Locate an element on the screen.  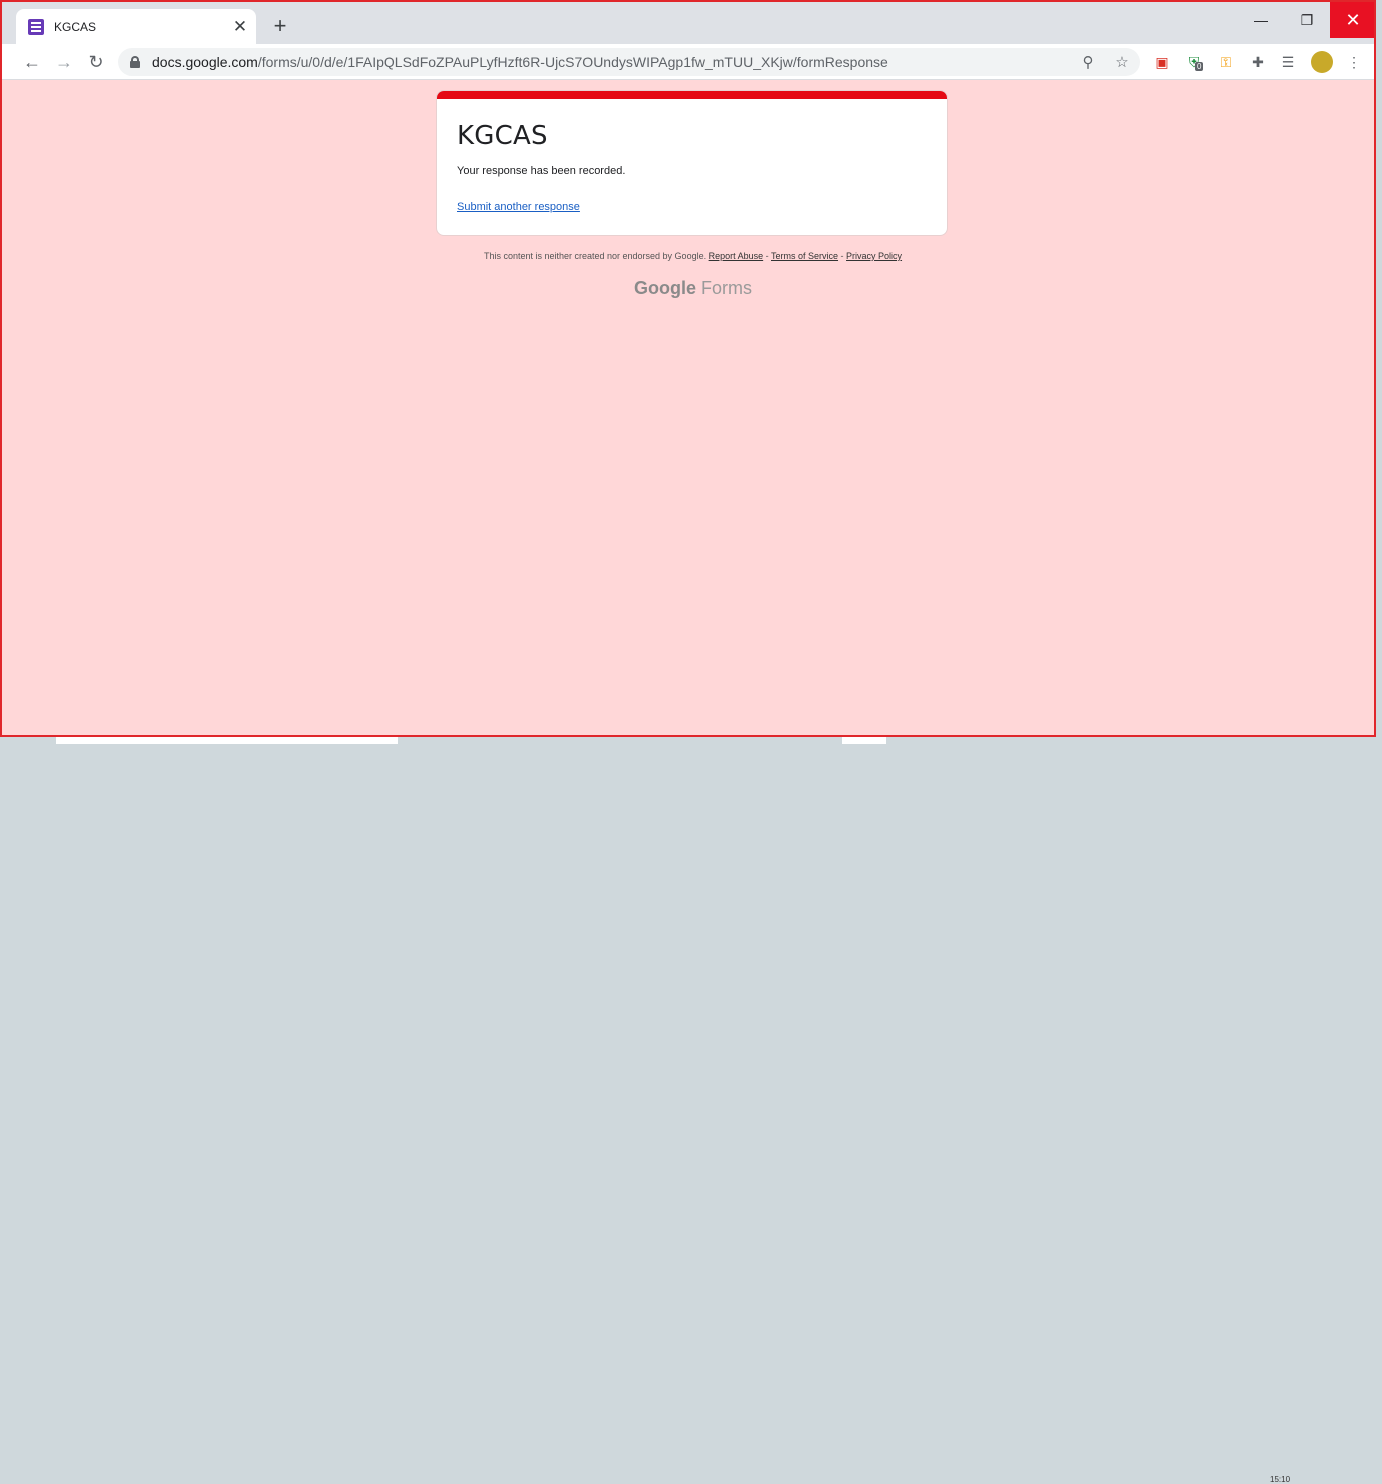
pocket-icon: ▣ is located at coordinates (1162, 62).